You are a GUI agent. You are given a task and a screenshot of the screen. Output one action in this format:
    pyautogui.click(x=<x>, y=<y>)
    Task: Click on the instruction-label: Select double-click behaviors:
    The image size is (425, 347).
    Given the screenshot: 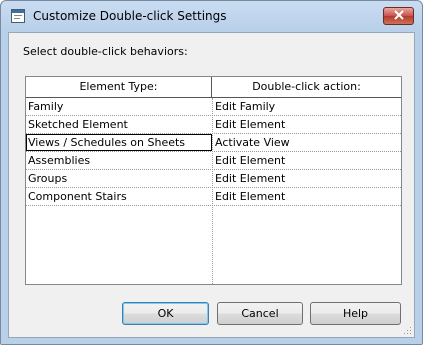 What is the action you would take?
    pyautogui.click(x=105, y=51)
    